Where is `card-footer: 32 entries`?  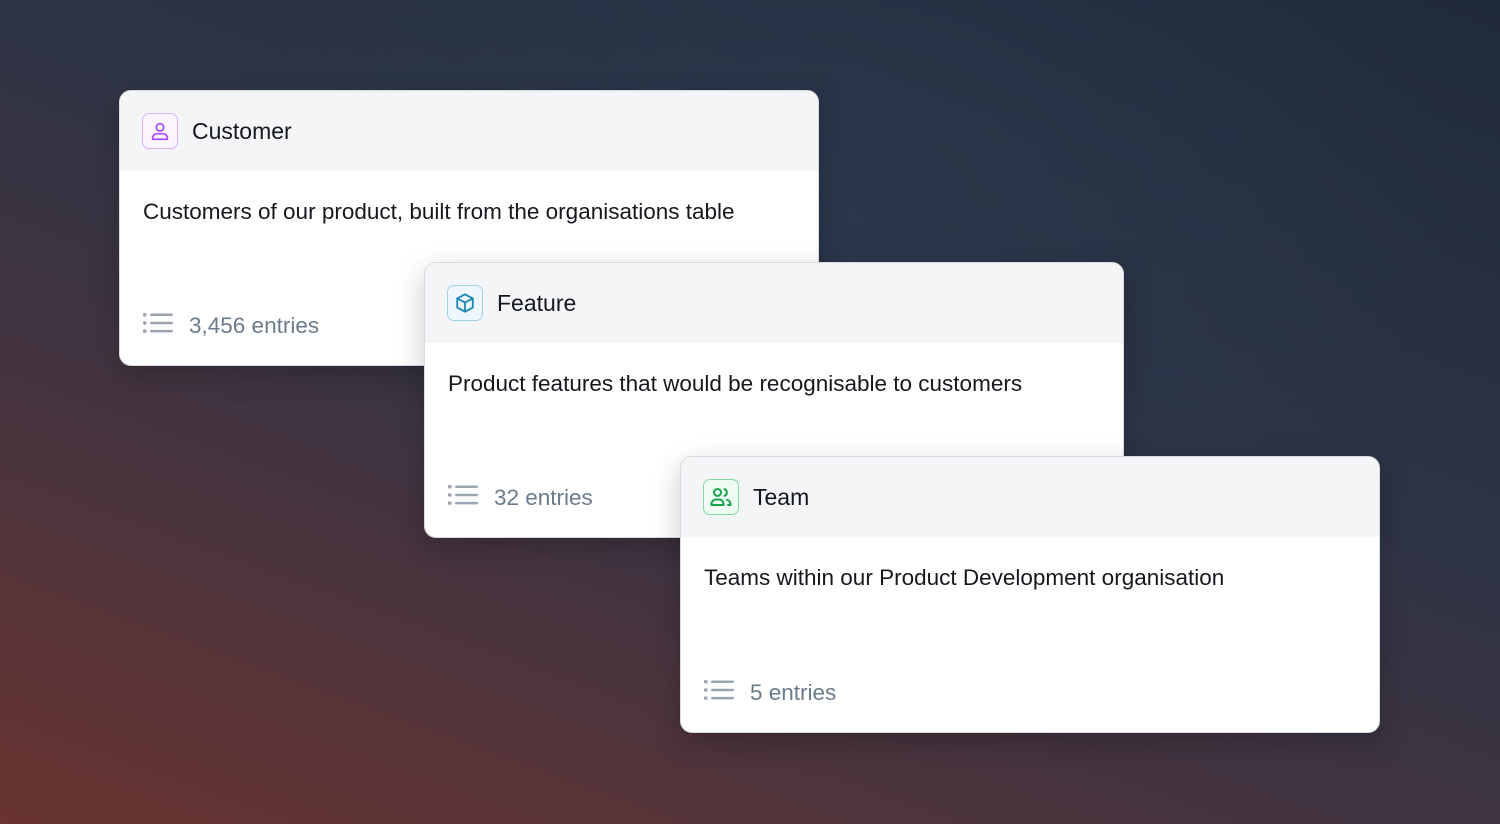
card-footer: 32 entries is located at coordinates (520, 497).